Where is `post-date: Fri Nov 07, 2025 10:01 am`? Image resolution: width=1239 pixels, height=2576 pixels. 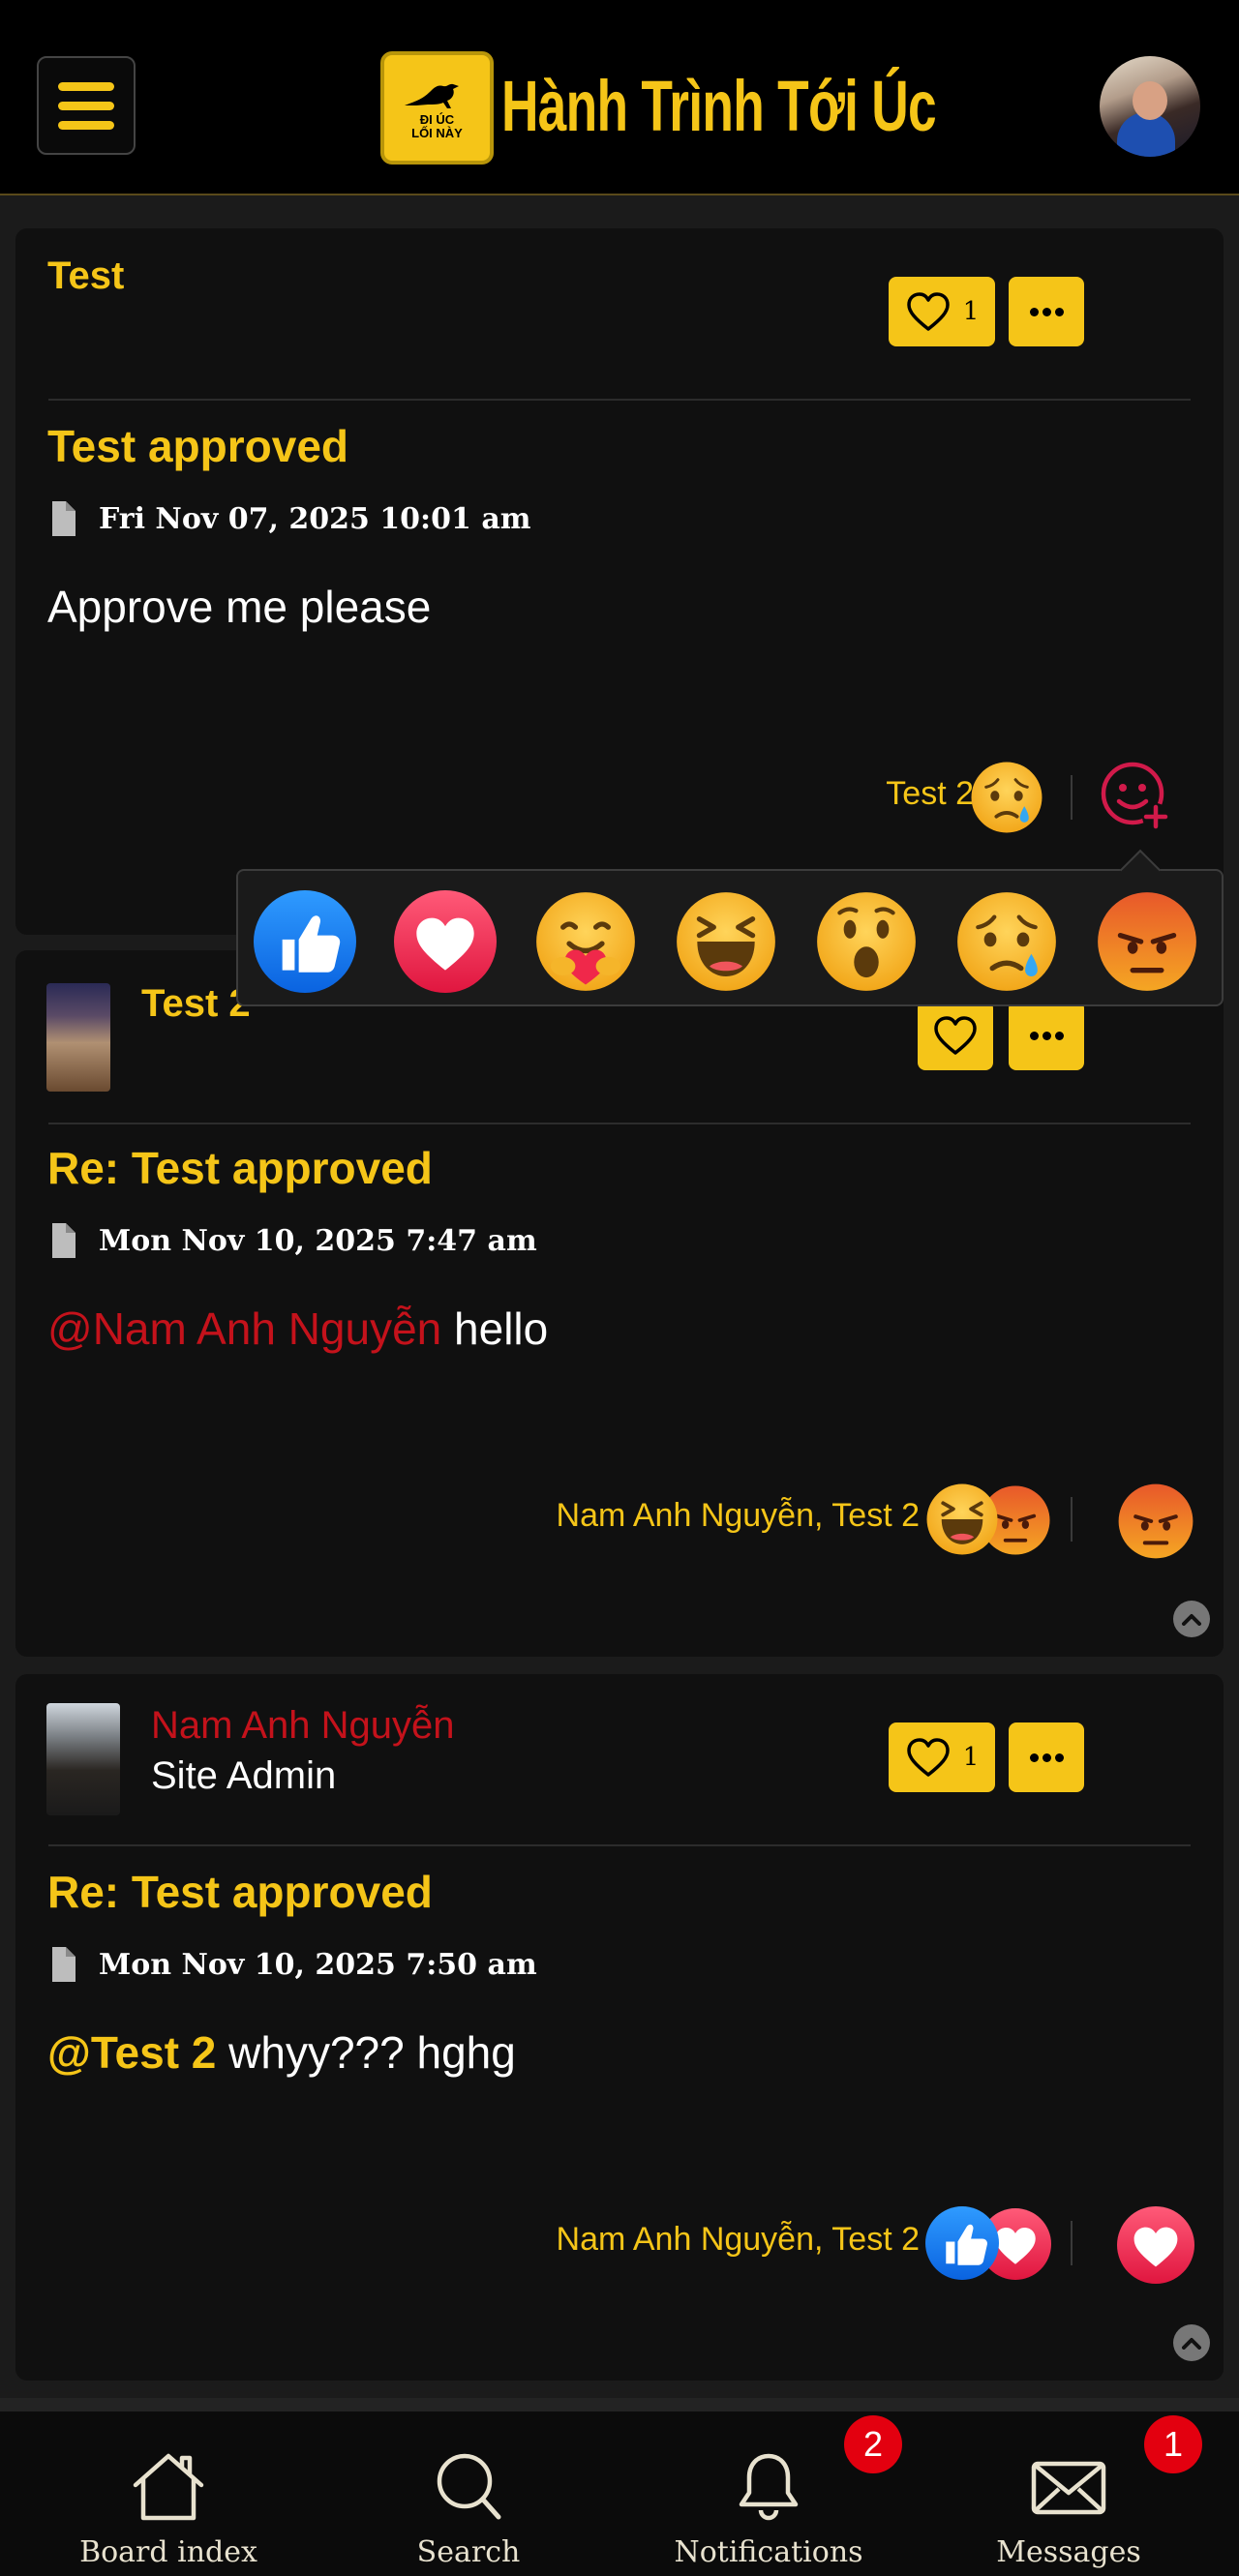
post-date: Fri Nov 07, 2025 10:01 am is located at coordinates (290, 518).